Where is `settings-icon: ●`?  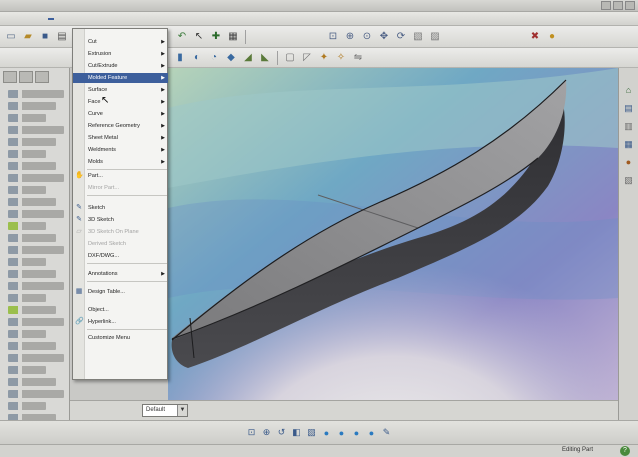
settings-icon: ● is located at coordinates (552, 37).